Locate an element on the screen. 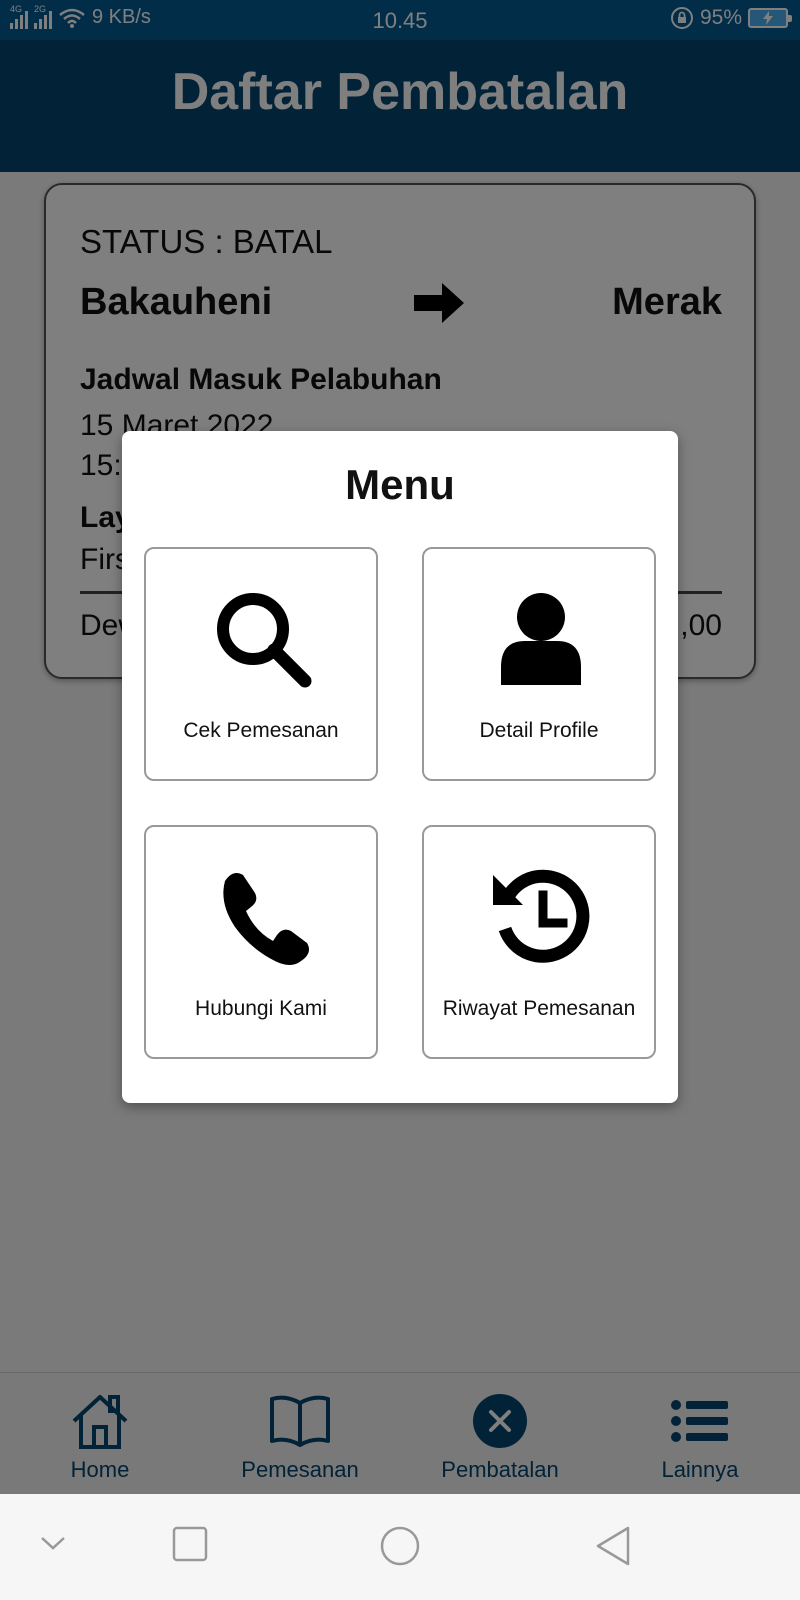  tile-detail-profile: Detail Profile is located at coordinates (539, 664).